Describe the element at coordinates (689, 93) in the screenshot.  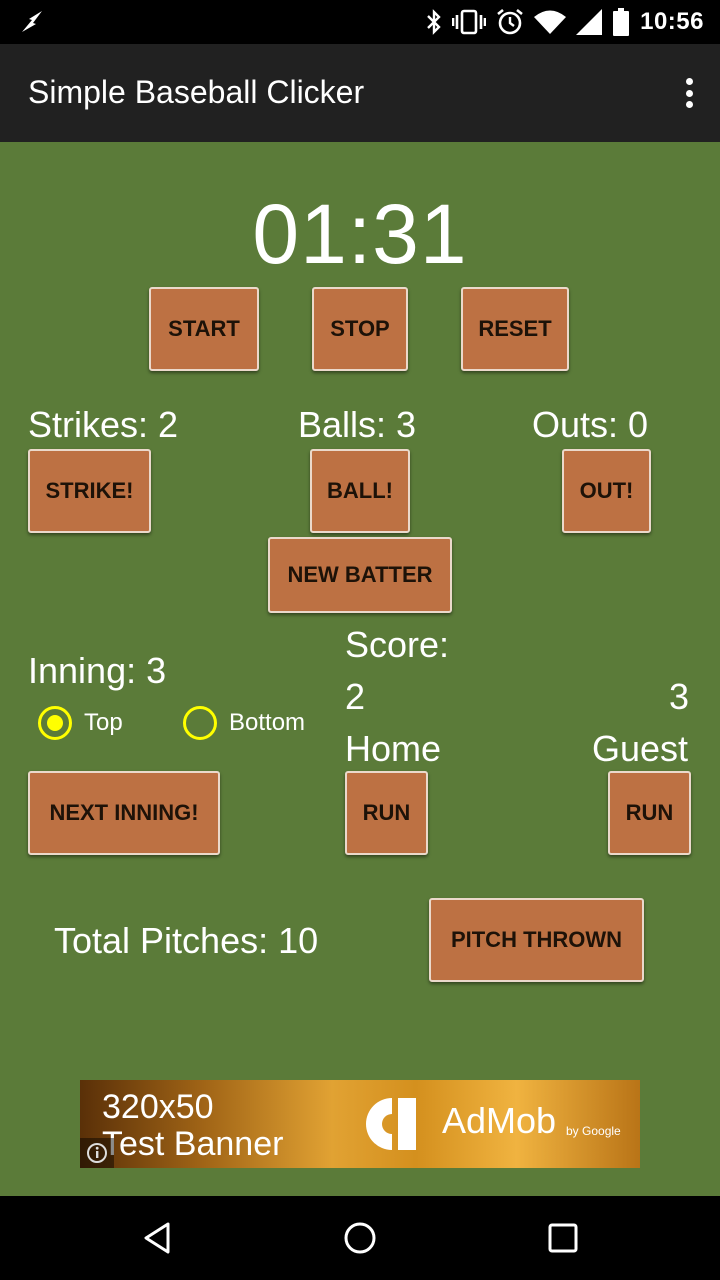
I see `overflow-menu-icon` at that location.